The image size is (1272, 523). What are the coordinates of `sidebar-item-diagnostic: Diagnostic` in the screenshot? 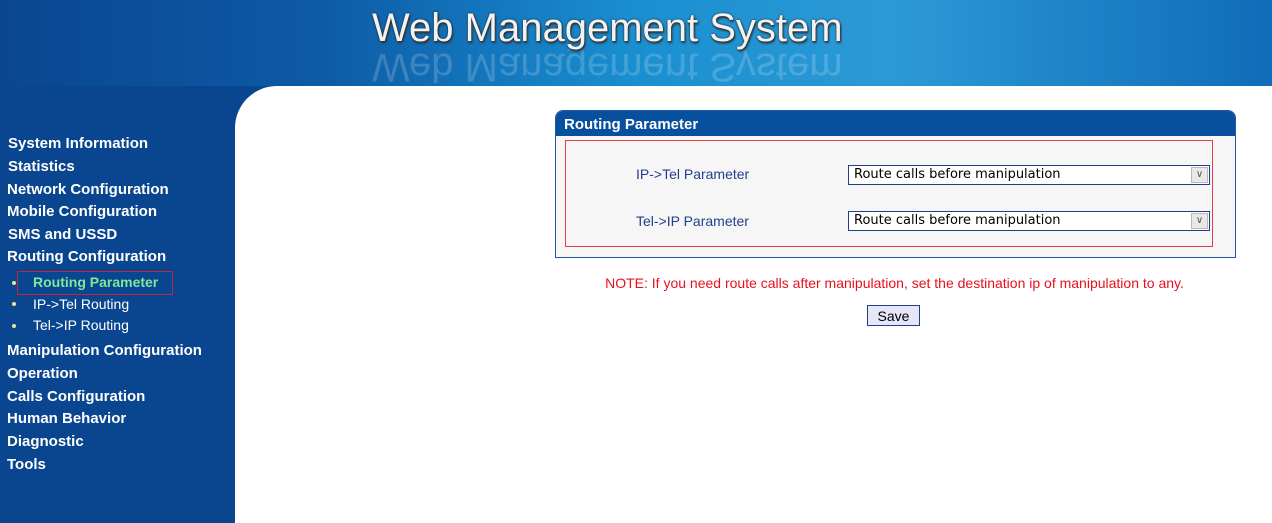 It's located at (45, 441).